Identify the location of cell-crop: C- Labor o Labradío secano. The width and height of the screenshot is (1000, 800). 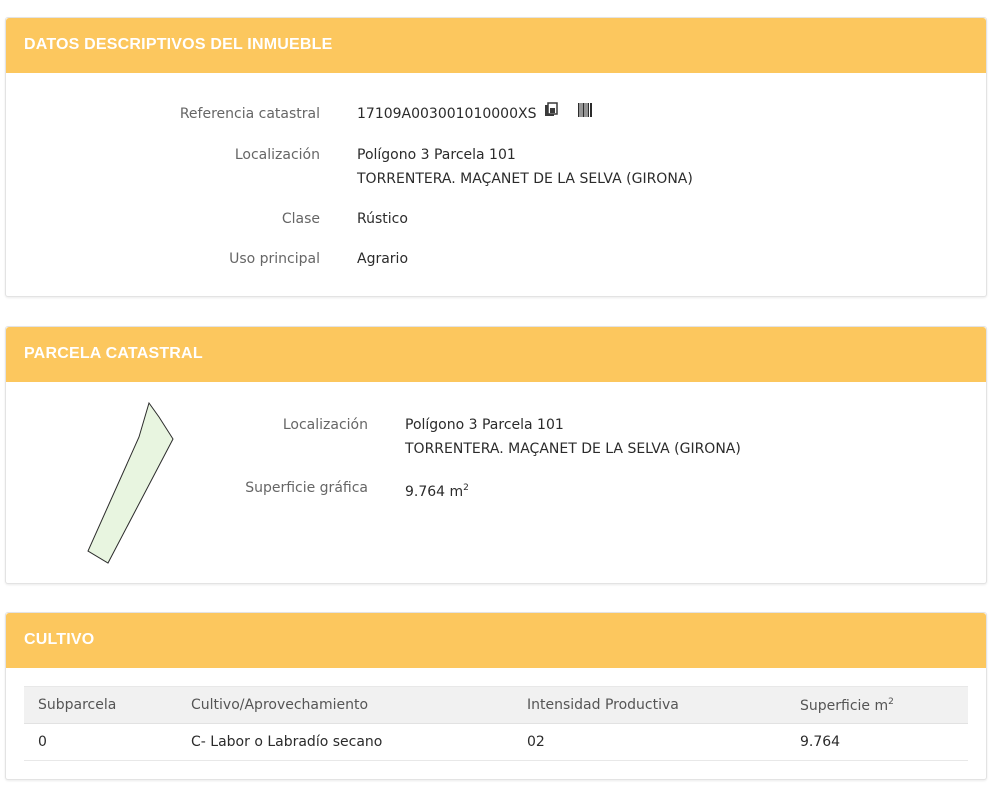
(345, 742).